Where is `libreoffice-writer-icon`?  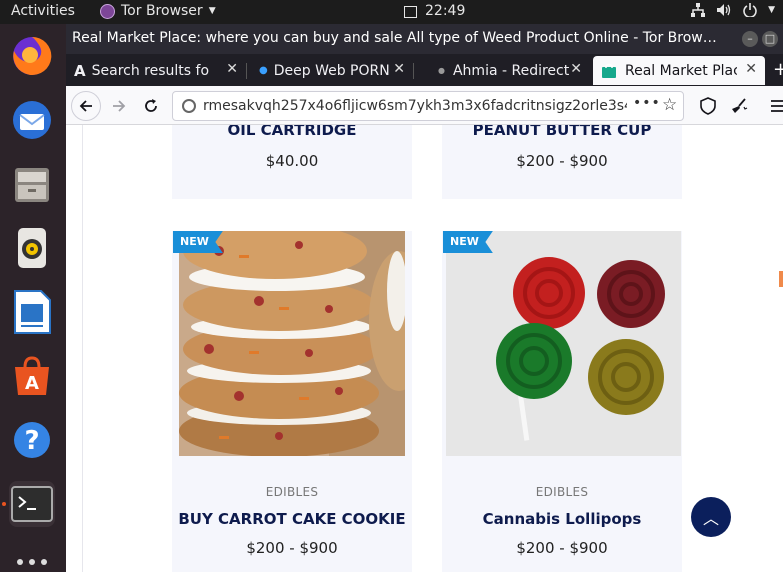
libreoffice-writer-icon is located at coordinates (32, 312).